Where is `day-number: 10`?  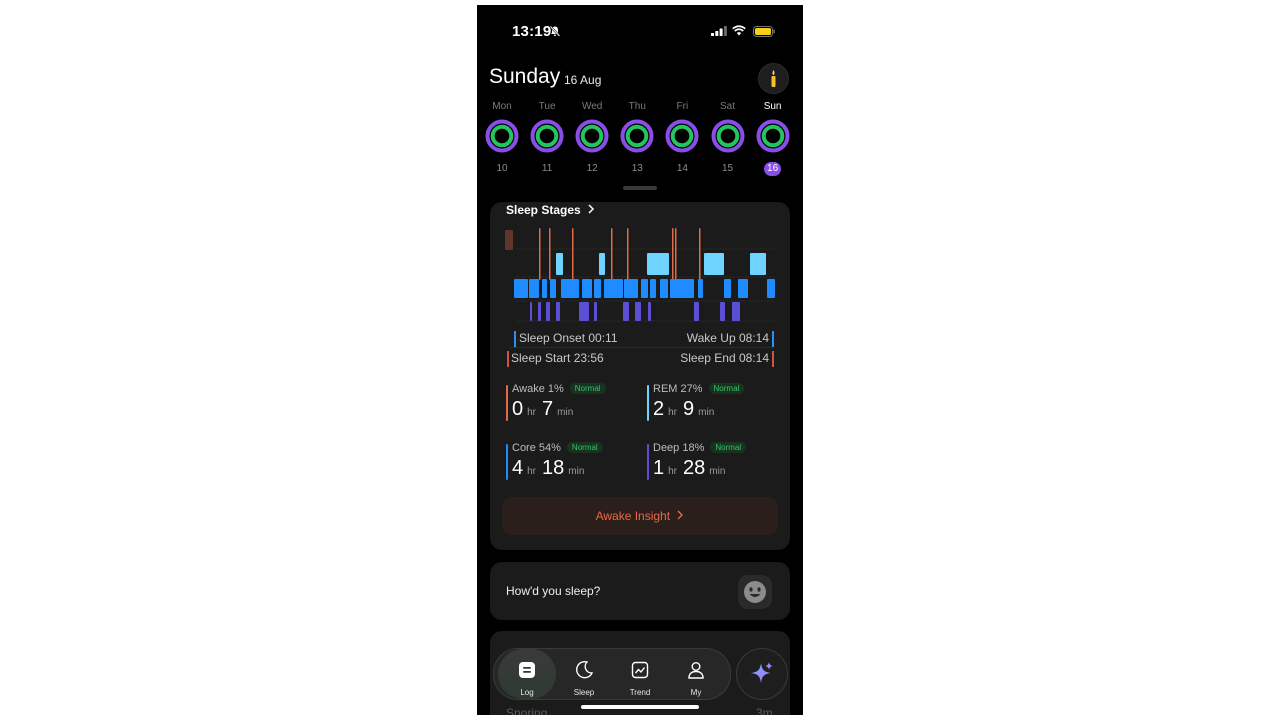 day-number: 10 is located at coordinates (502, 168).